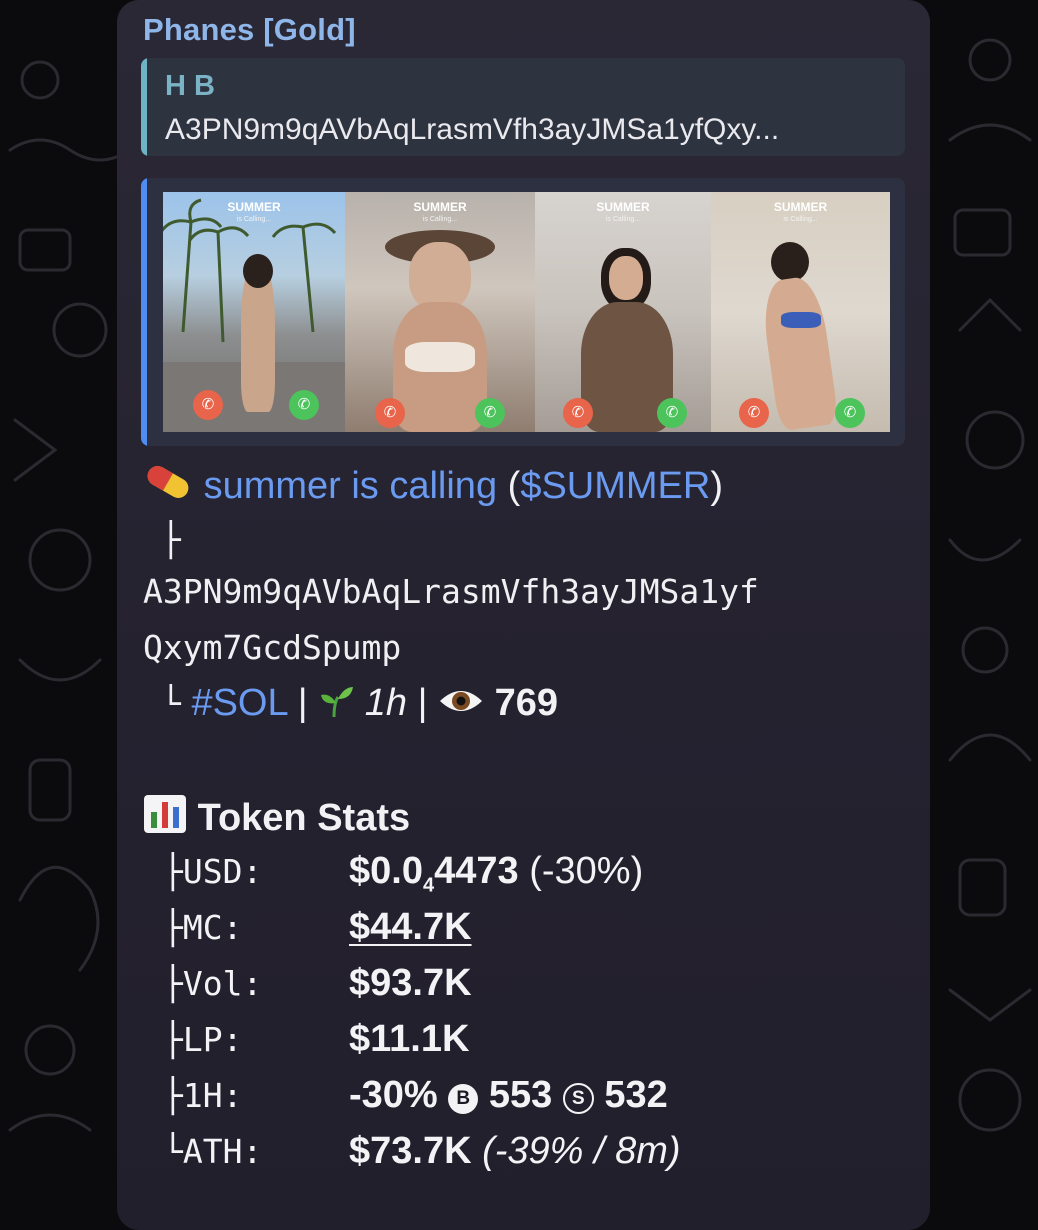 The height and width of the screenshot is (1230, 1038). I want to click on token-title-line: summer is calling ($SUMMER), so click(433, 485).